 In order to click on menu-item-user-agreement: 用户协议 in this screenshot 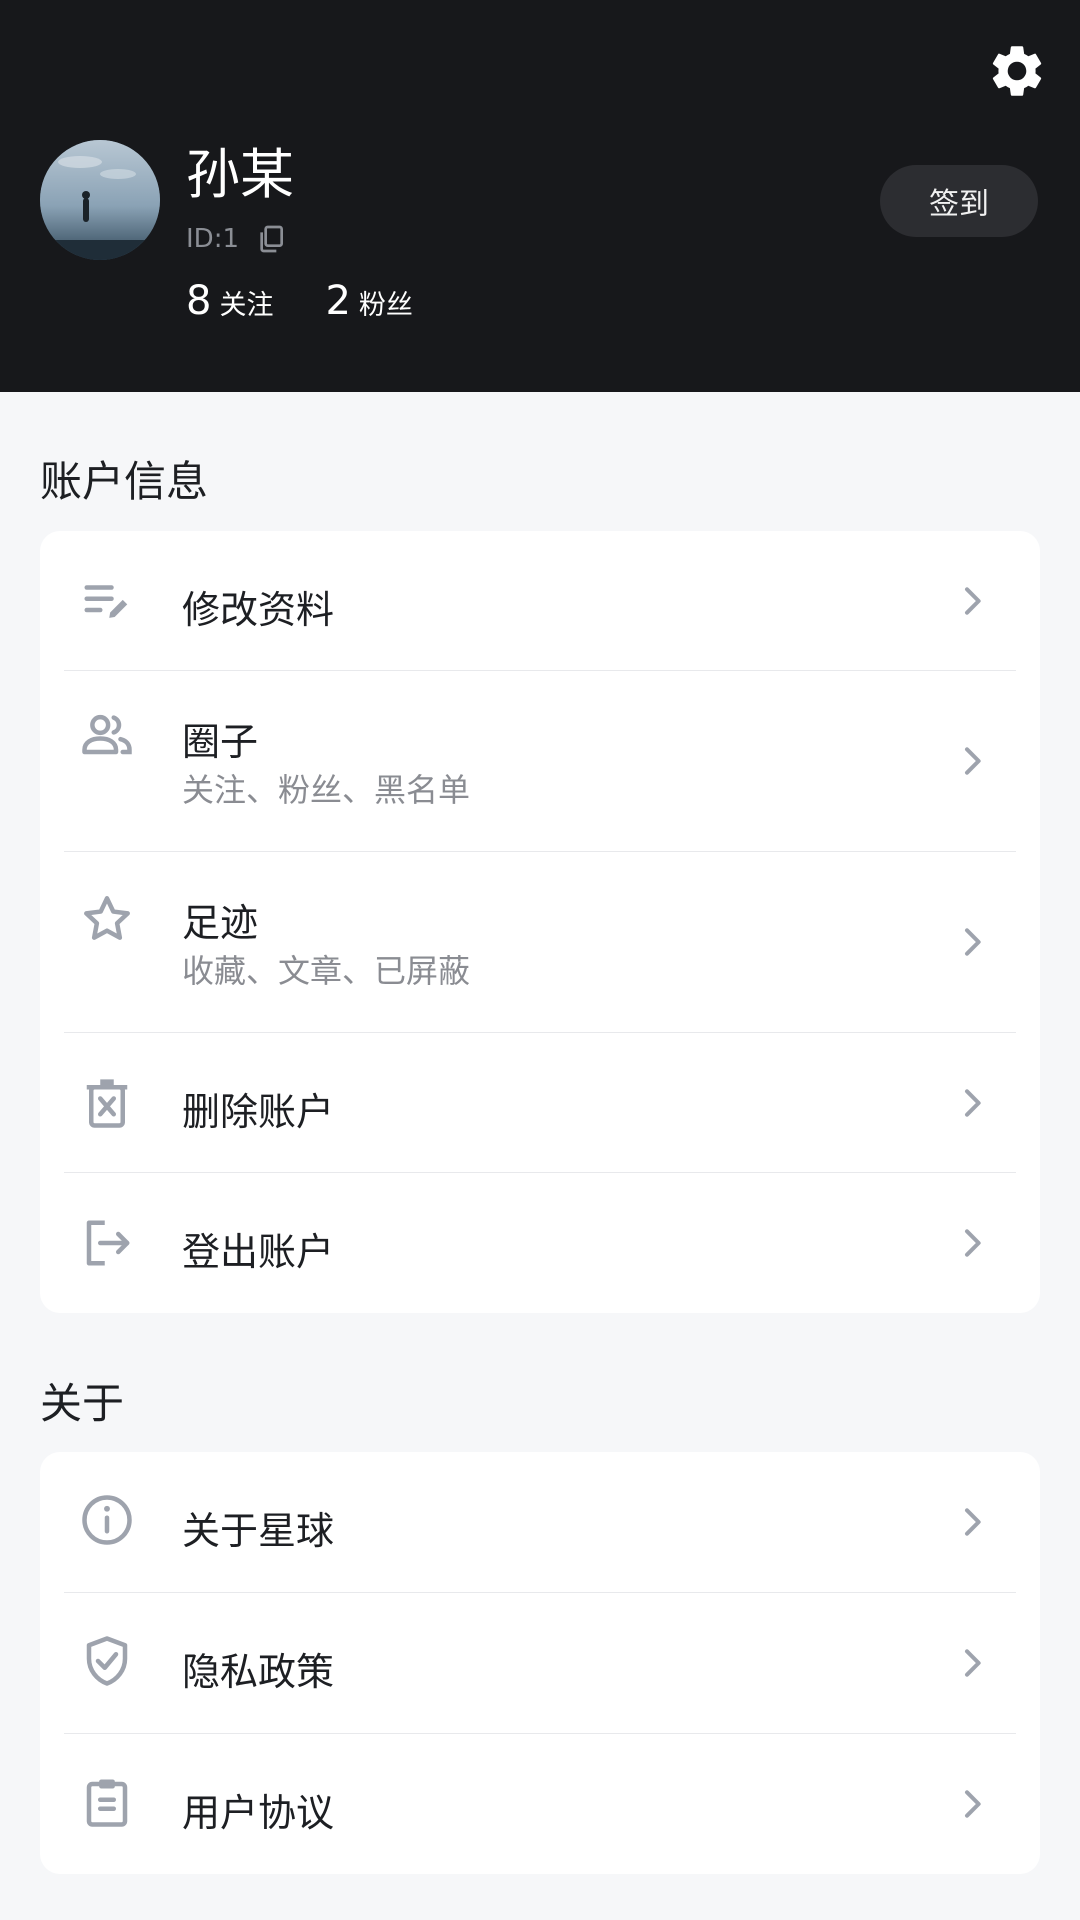, I will do `click(540, 1804)`.